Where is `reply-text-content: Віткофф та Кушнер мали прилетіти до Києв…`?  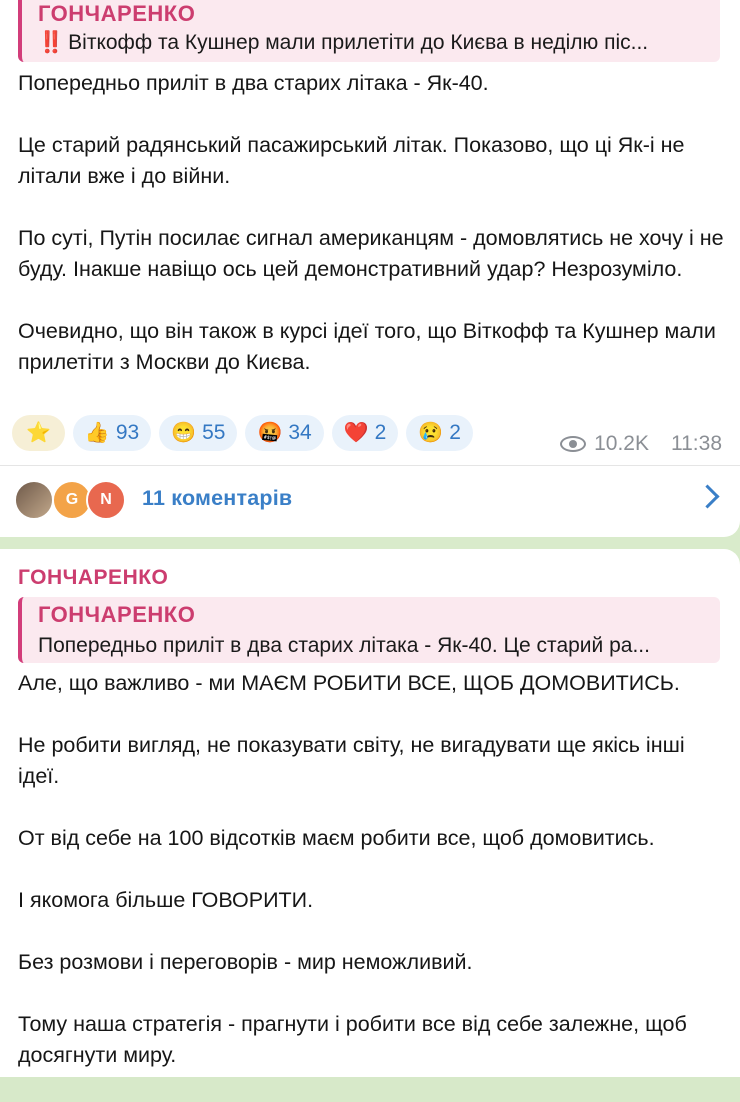 reply-text-content: Віткофф та Кушнер мали прилетіти до Києв… is located at coordinates (358, 42).